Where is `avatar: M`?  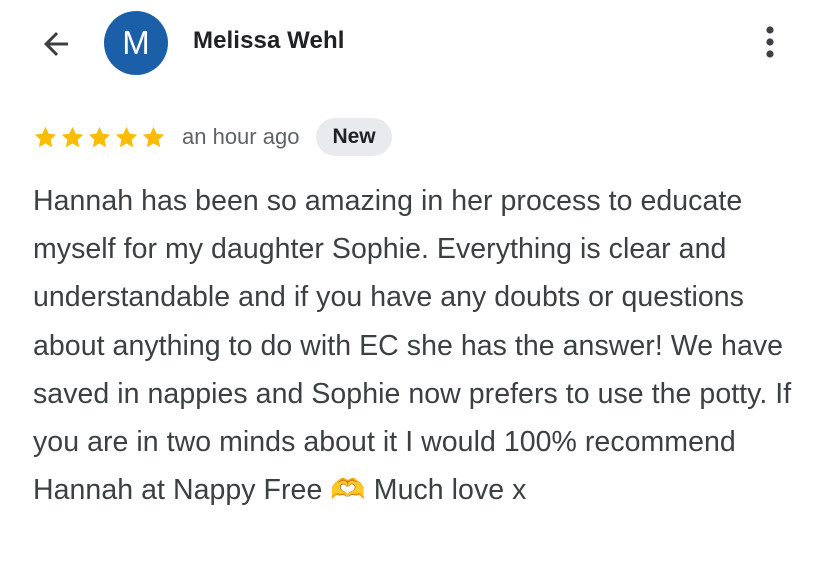
avatar: M is located at coordinates (136, 43).